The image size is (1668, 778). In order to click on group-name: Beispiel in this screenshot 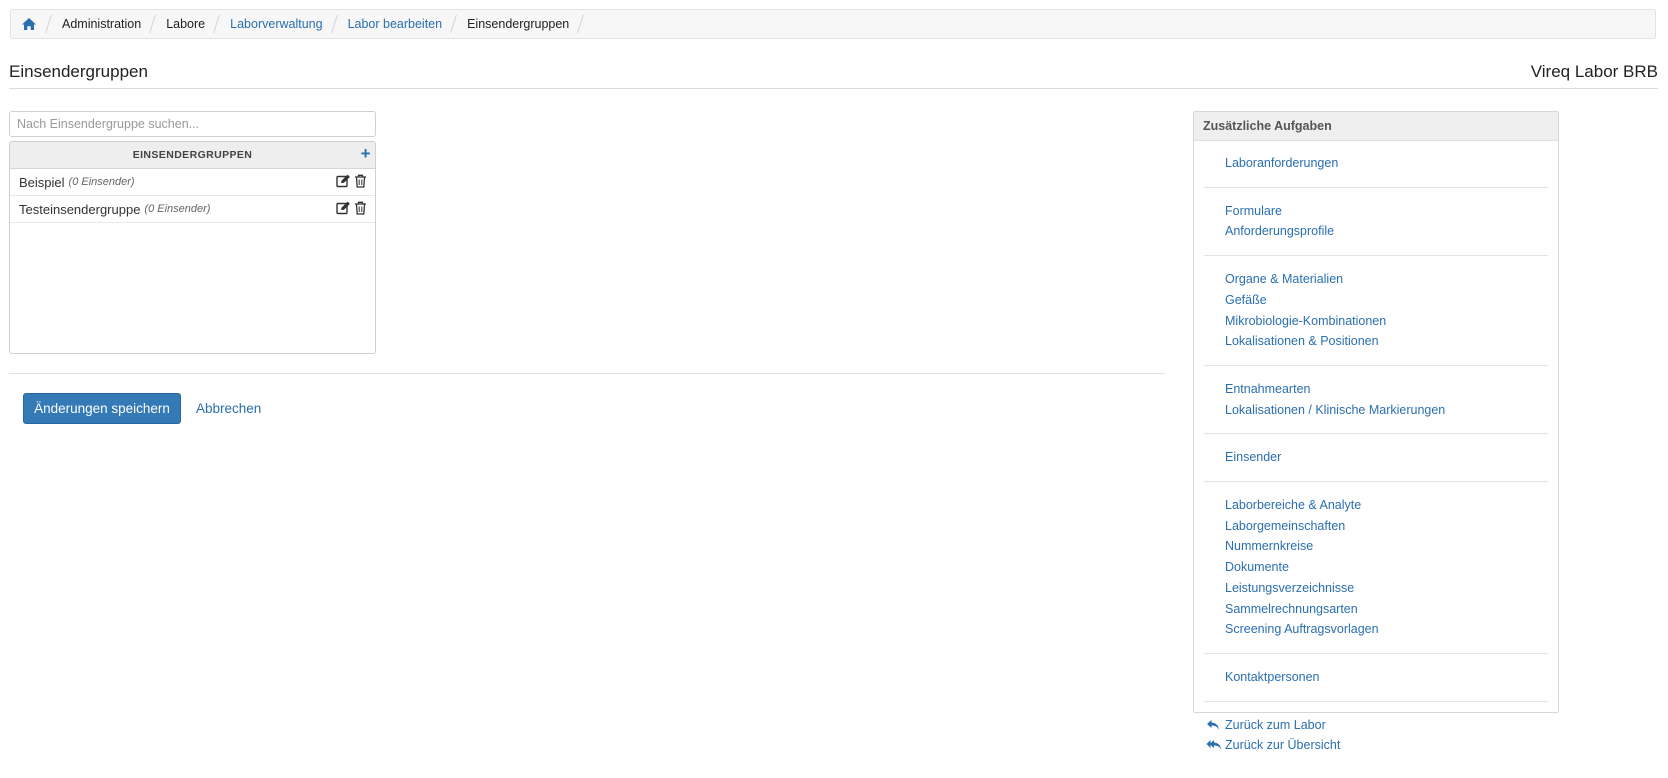, I will do `click(42, 182)`.